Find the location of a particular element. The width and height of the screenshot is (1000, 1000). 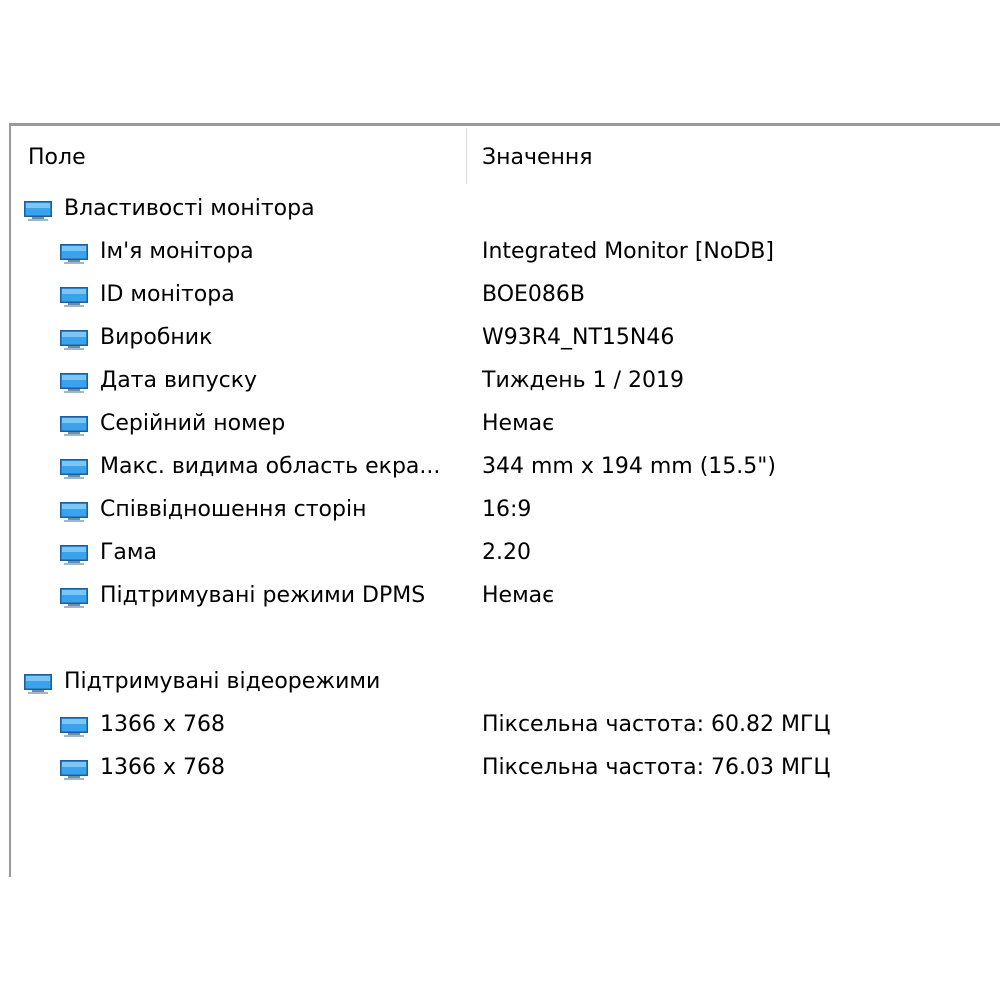

field-label: Співвідношення сторін is located at coordinates (233, 509).